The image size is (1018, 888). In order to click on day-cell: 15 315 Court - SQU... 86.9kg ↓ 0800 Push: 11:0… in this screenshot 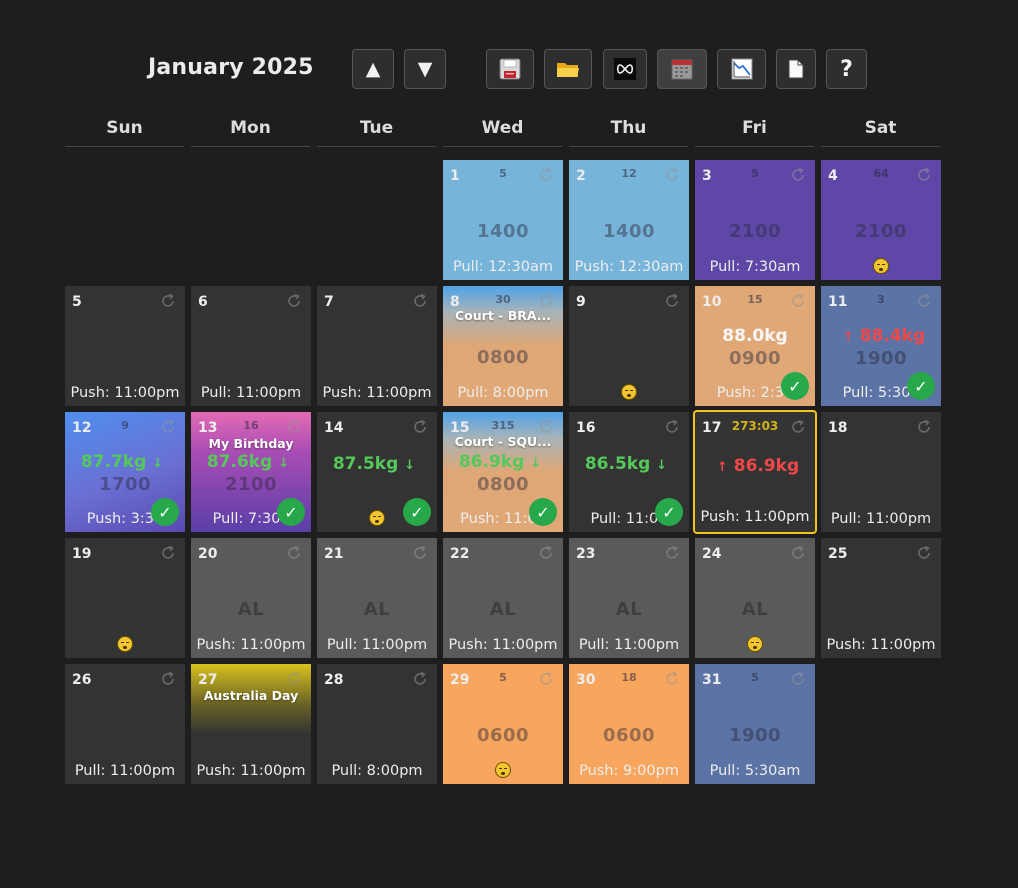, I will do `click(503, 472)`.